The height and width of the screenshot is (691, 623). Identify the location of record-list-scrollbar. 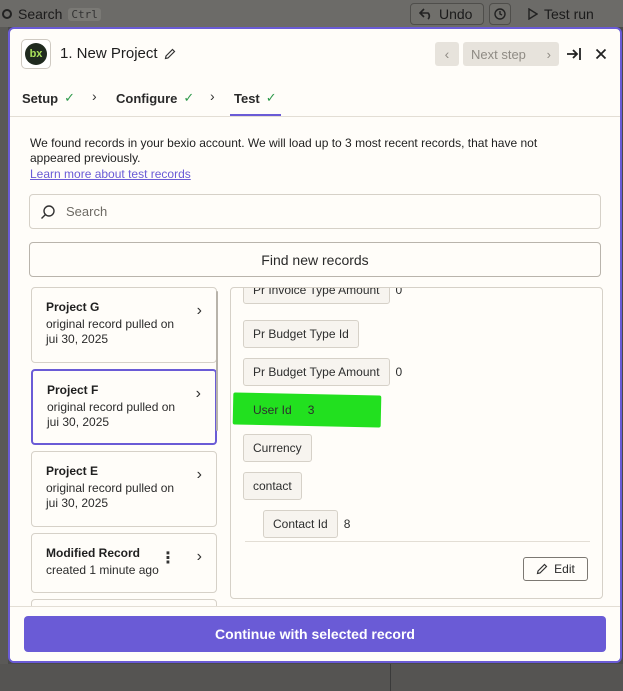
(217, 361).